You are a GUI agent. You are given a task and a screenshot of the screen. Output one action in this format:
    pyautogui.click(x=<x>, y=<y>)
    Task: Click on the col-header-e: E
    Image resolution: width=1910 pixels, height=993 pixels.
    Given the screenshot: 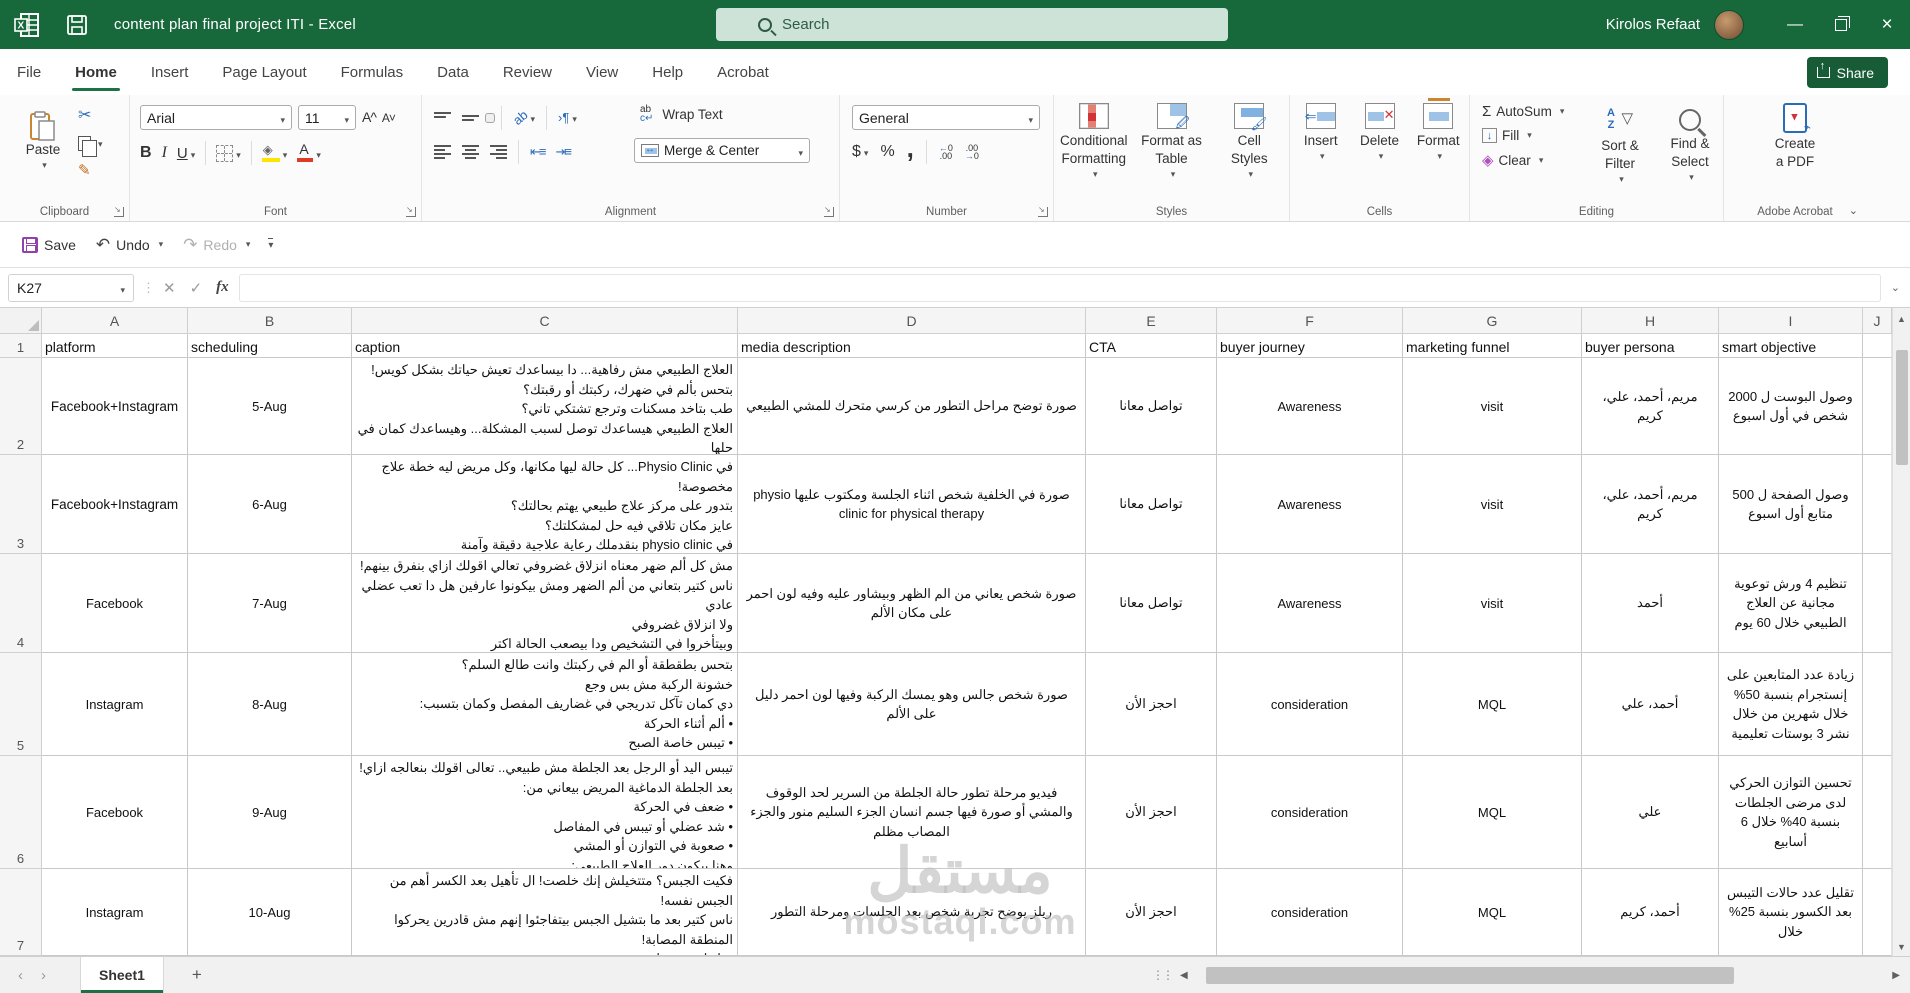 What is the action you would take?
    pyautogui.click(x=1151, y=321)
    